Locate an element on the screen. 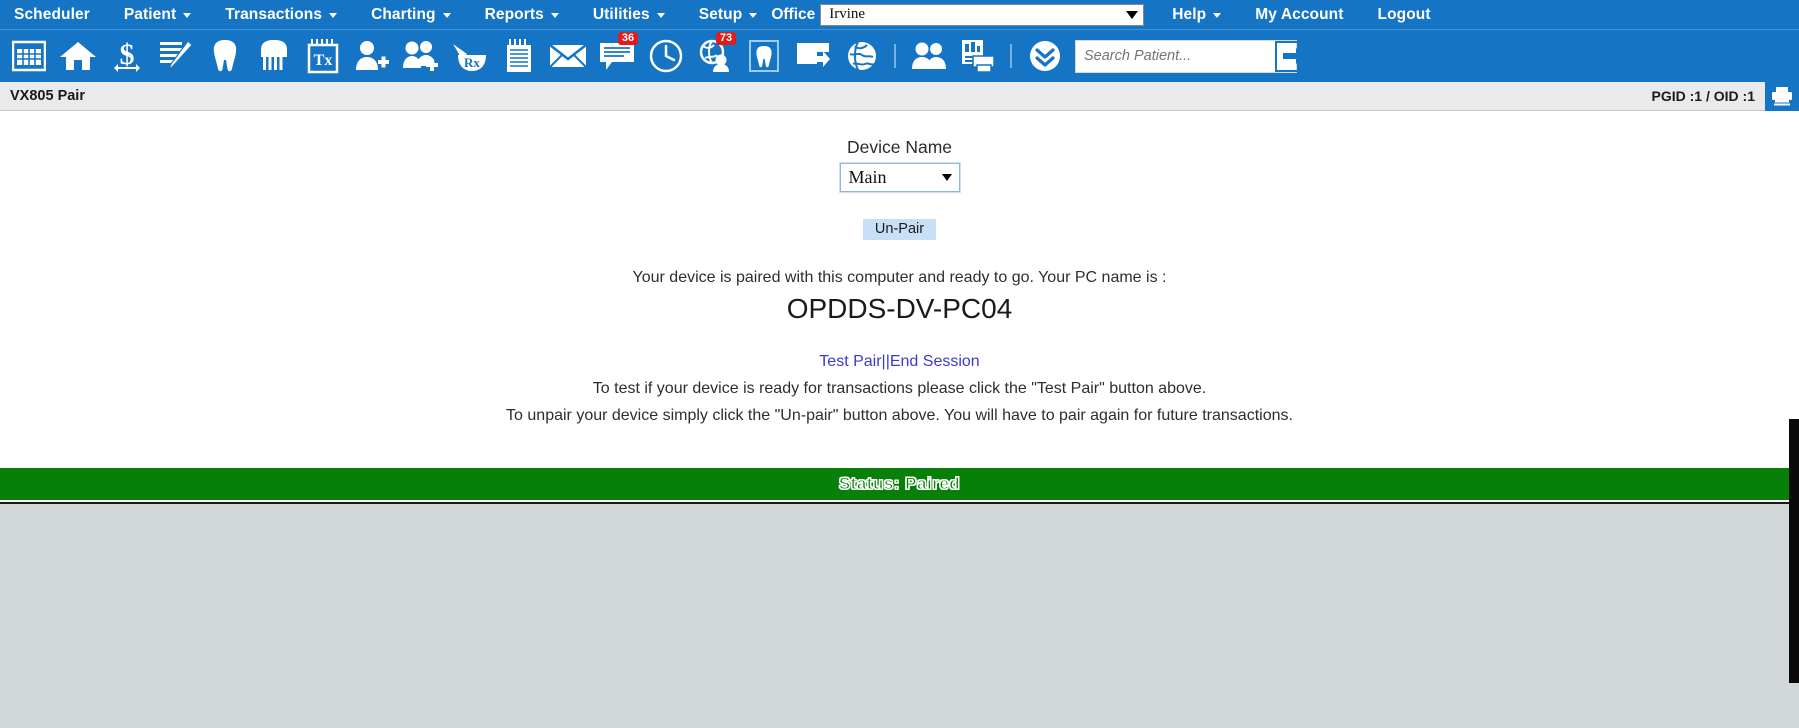 The width and height of the screenshot is (1799, 728). double-chevron-down-icon is located at coordinates (1044, 56).